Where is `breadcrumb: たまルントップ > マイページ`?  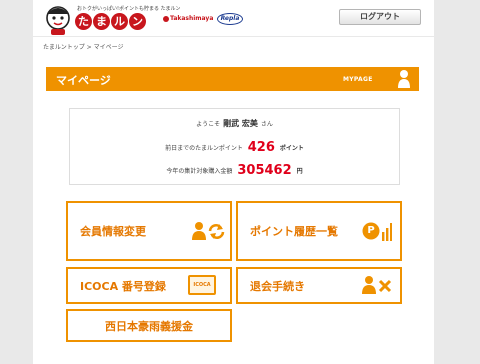 breadcrumb: たまルントップ > マイページ is located at coordinates (83, 46).